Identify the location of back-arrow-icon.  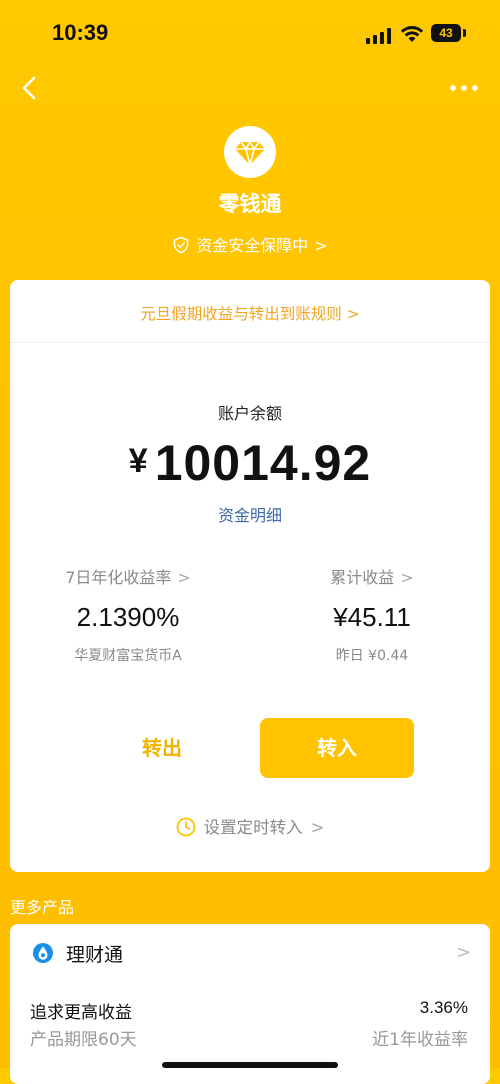
(30, 88).